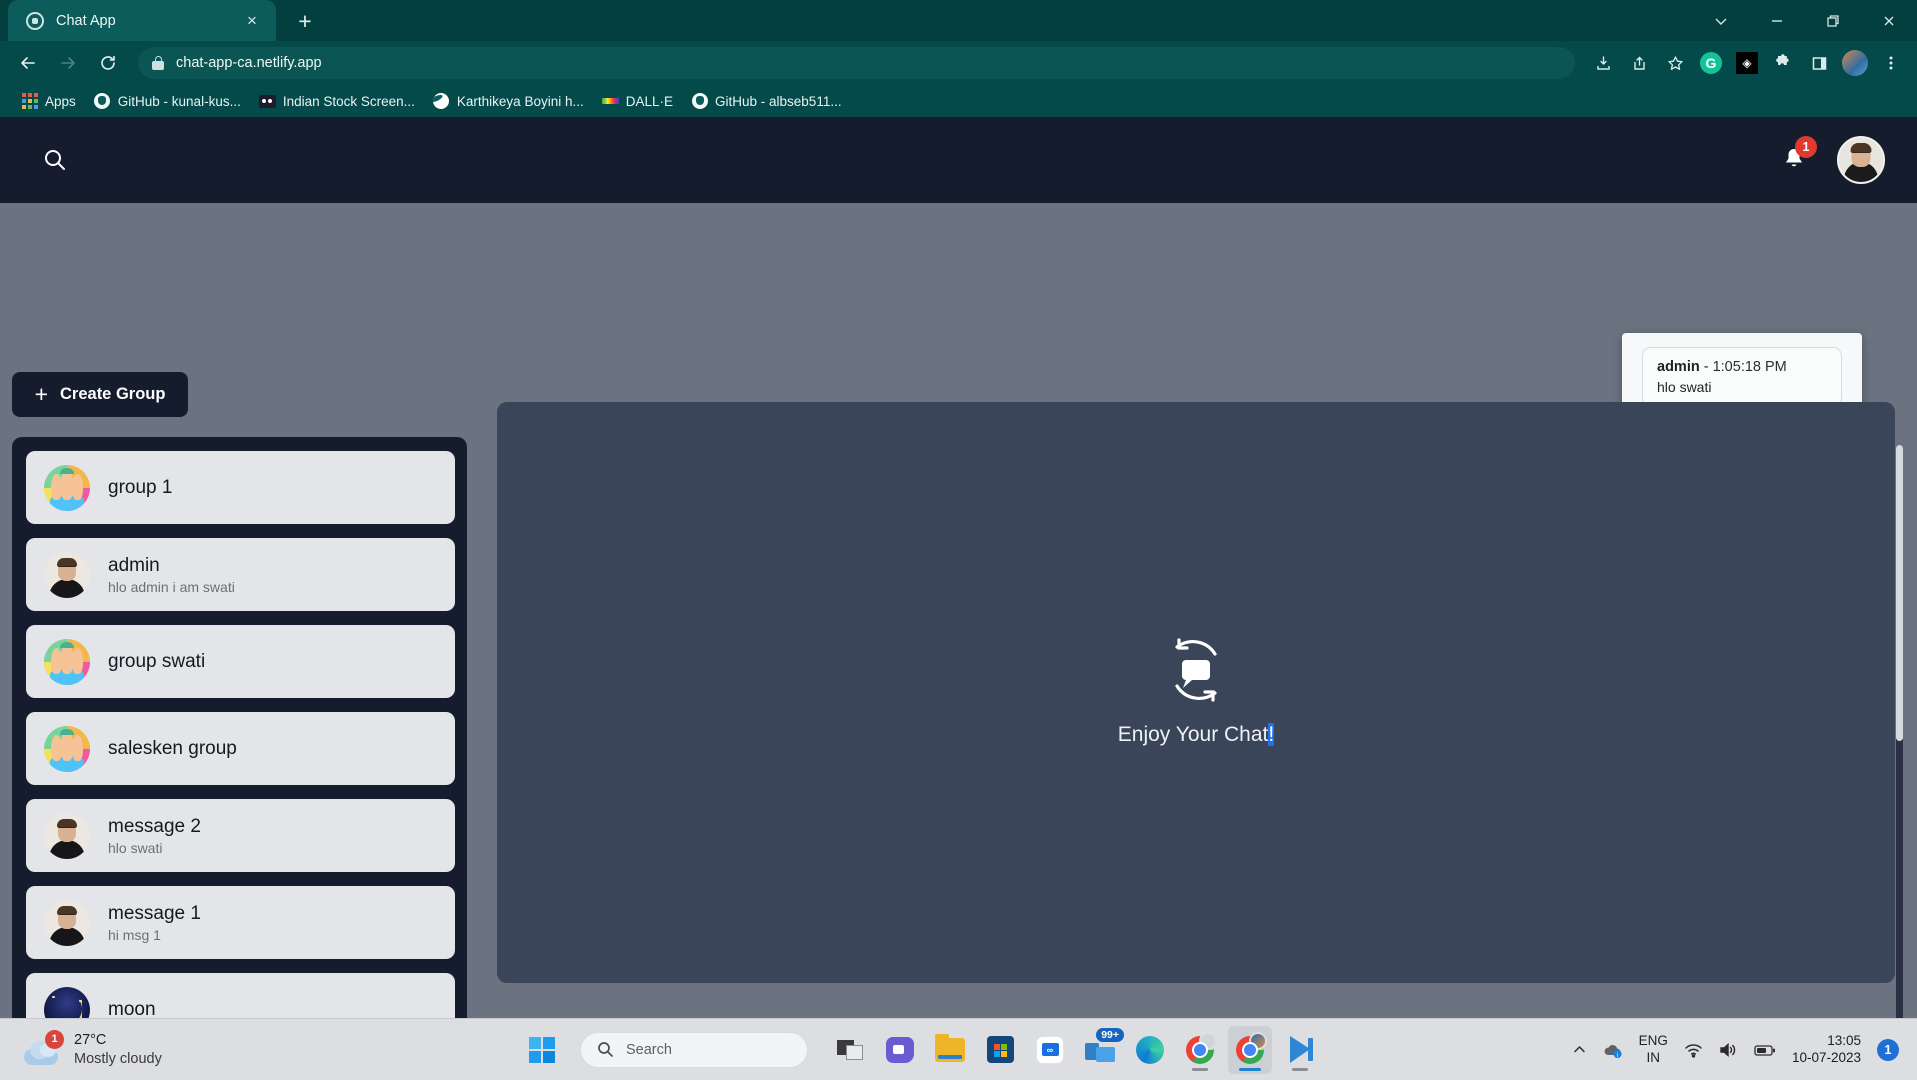  Describe the element at coordinates (441, 101) in the screenshot. I see `globe-icon` at that location.